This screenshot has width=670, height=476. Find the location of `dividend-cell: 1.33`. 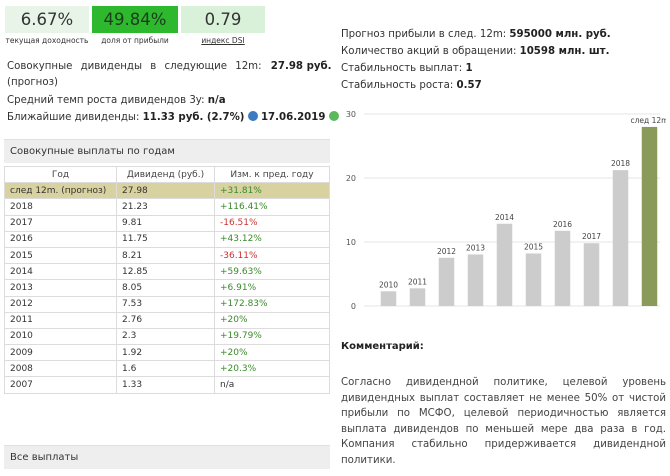

dividend-cell: 1.33 is located at coordinates (165, 385).